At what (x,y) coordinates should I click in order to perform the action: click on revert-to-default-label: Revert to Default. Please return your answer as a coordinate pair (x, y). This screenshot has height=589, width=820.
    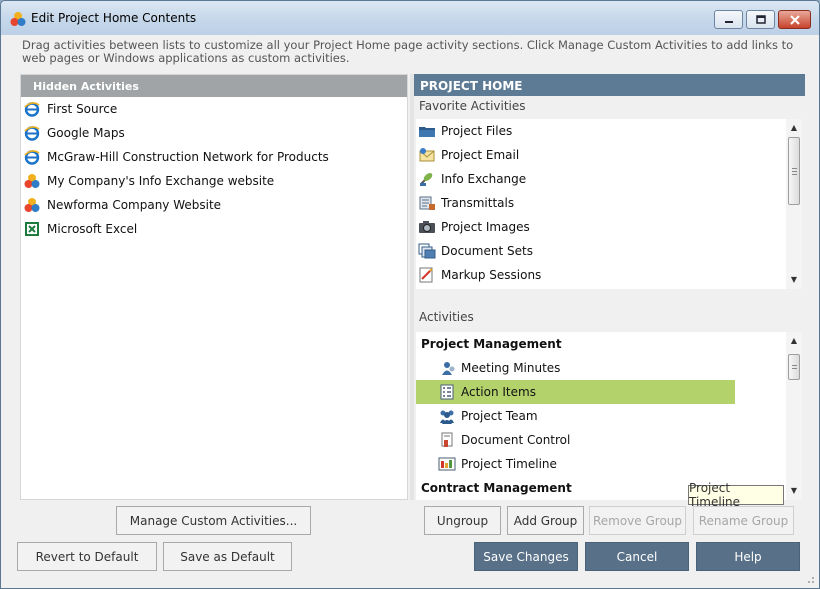
    Looking at the image, I should click on (87, 556).